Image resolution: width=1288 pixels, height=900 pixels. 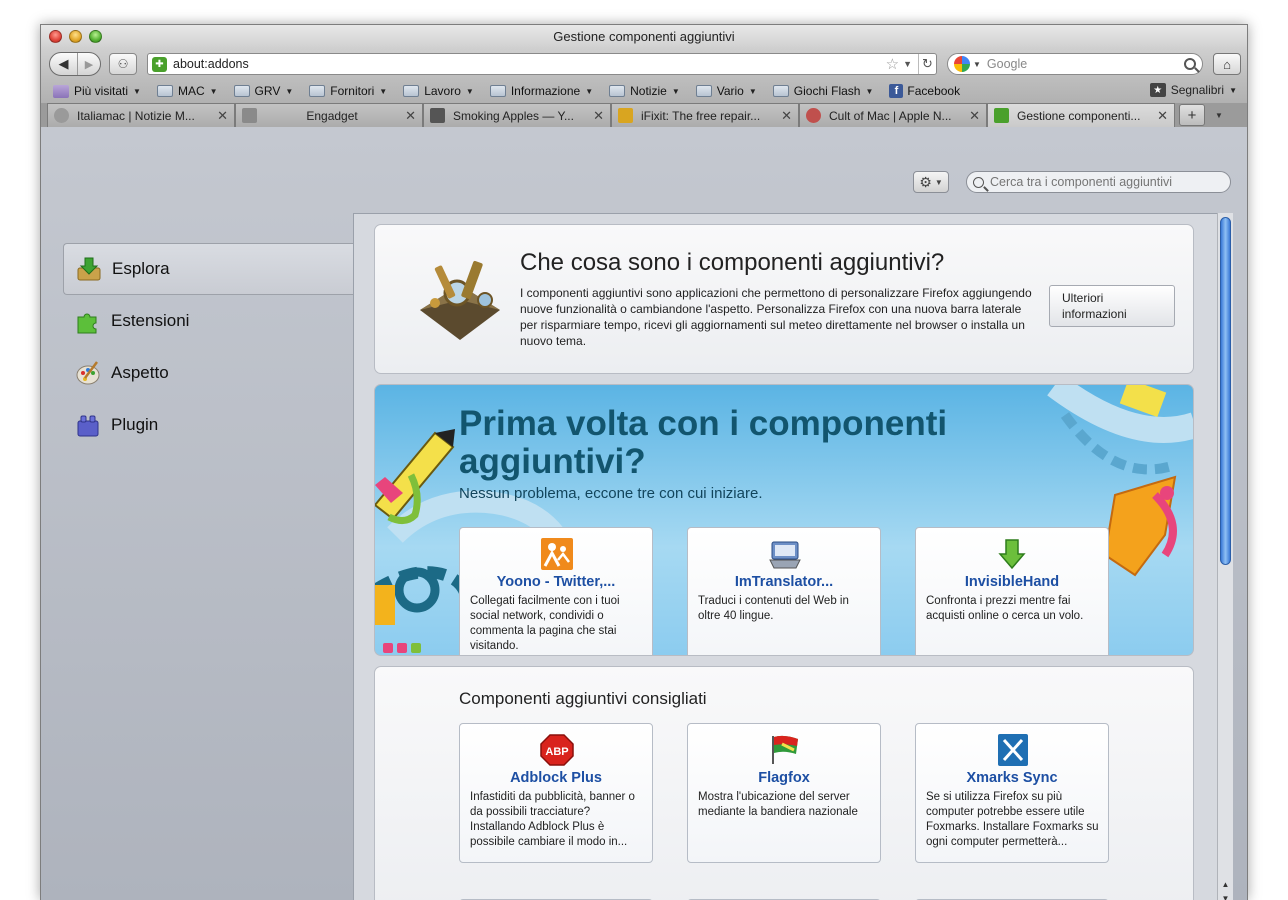 I want to click on close-window-button, so click(x=55, y=36).